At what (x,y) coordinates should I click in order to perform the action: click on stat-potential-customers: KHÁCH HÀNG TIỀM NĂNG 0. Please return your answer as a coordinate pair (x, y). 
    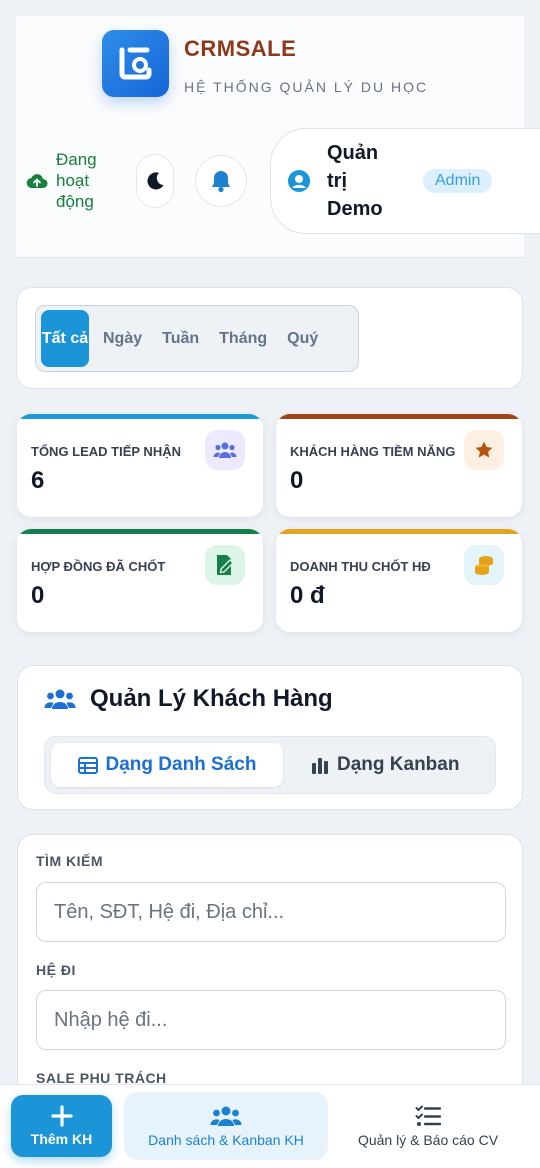
    Looking at the image, I should click on (399, 465).